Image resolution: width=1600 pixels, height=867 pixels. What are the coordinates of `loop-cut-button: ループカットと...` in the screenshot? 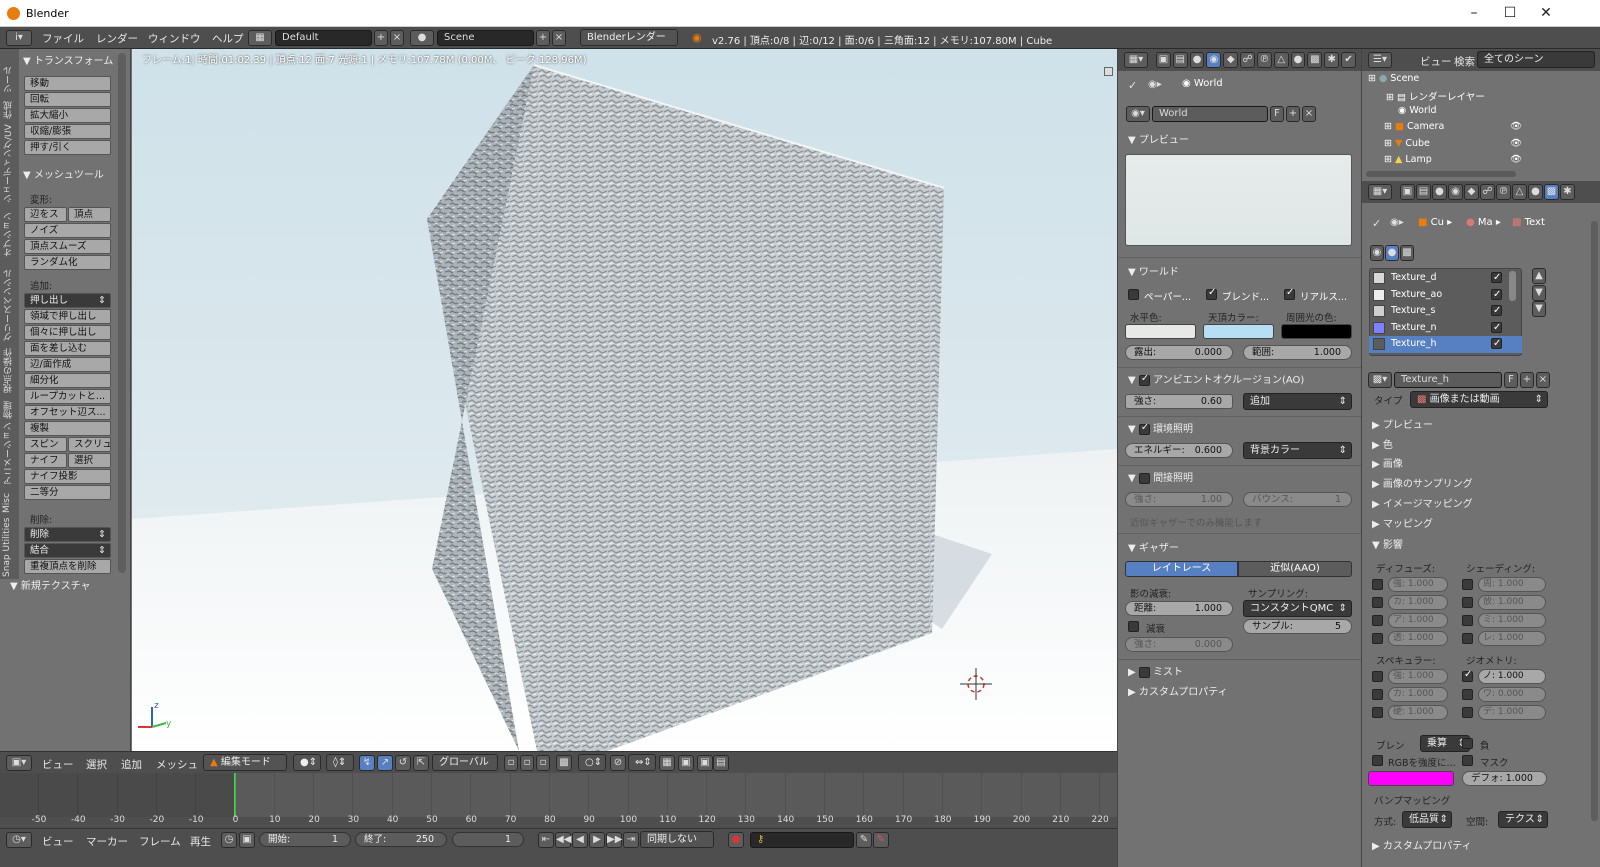 It's located at (67, 396).